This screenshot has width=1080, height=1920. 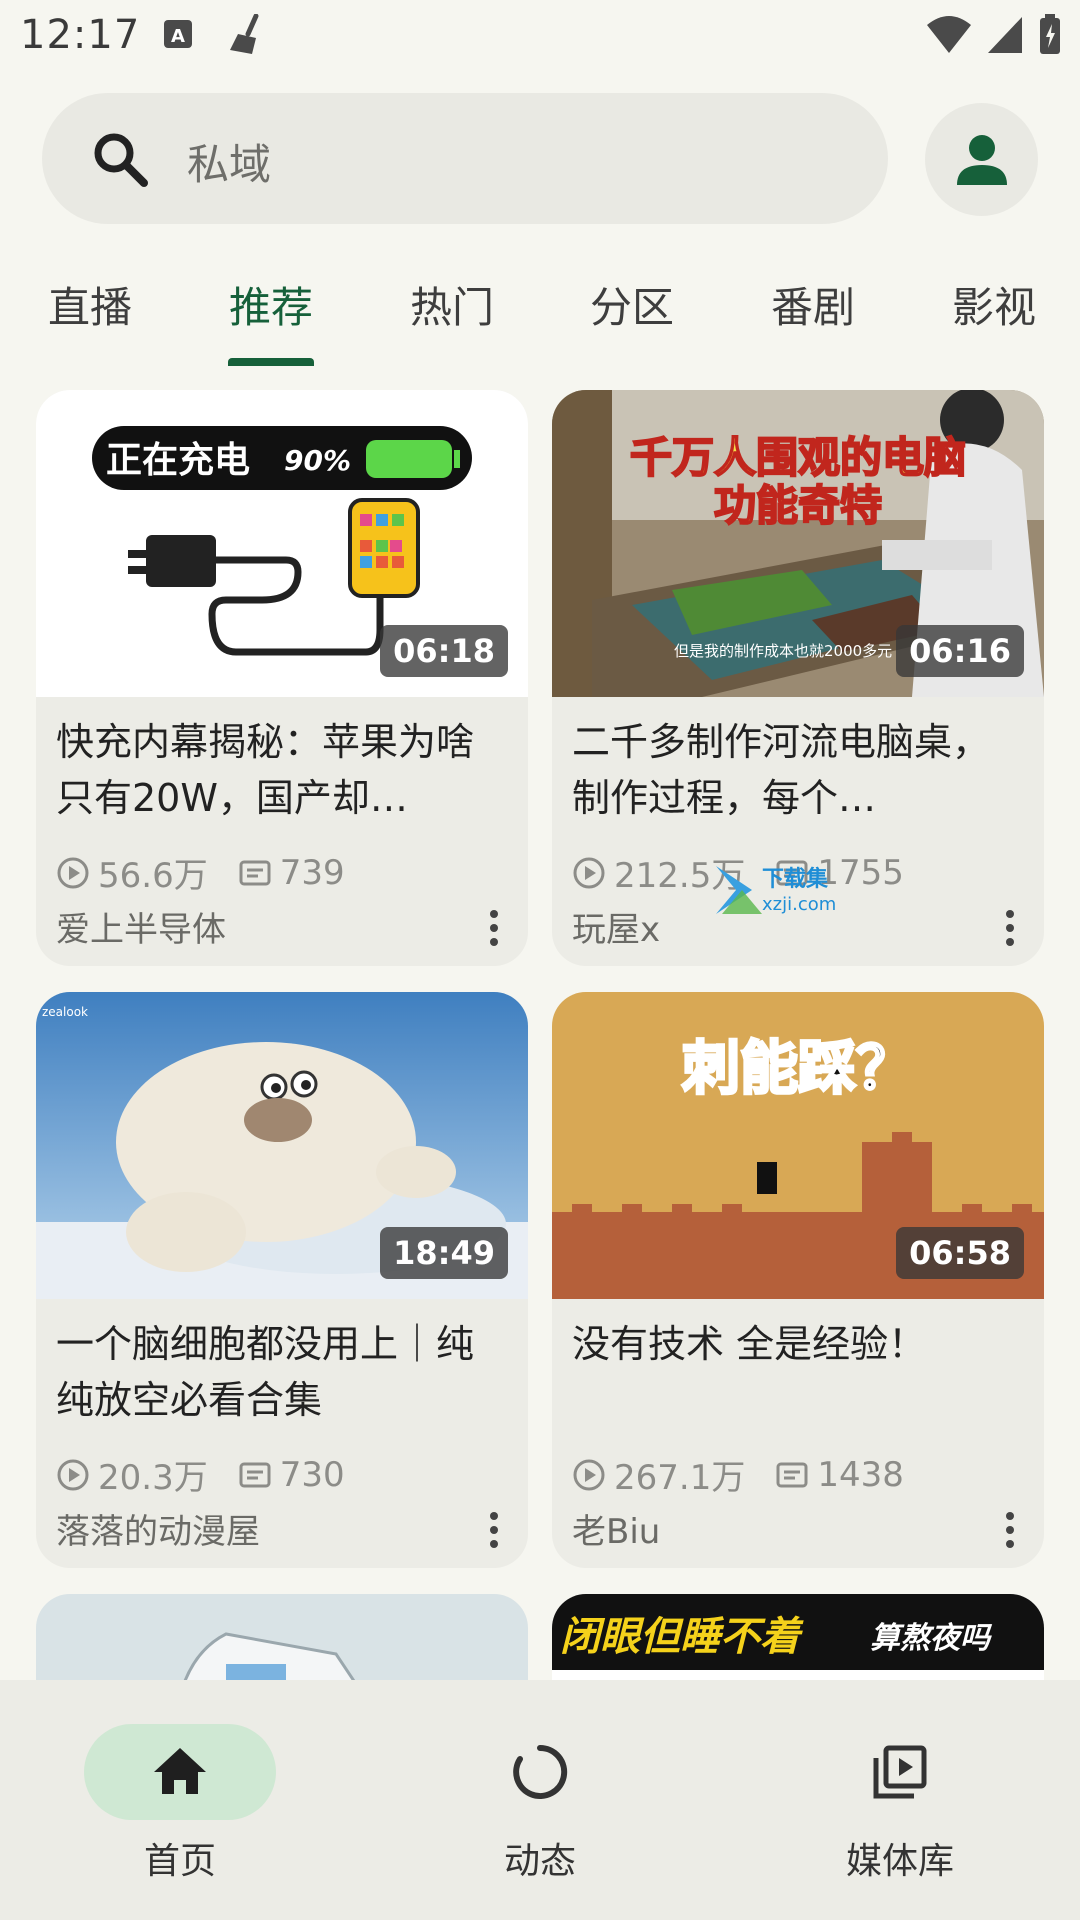 I want to click on video-stats: 267.1万 1438, so click(x=738, y=1474).